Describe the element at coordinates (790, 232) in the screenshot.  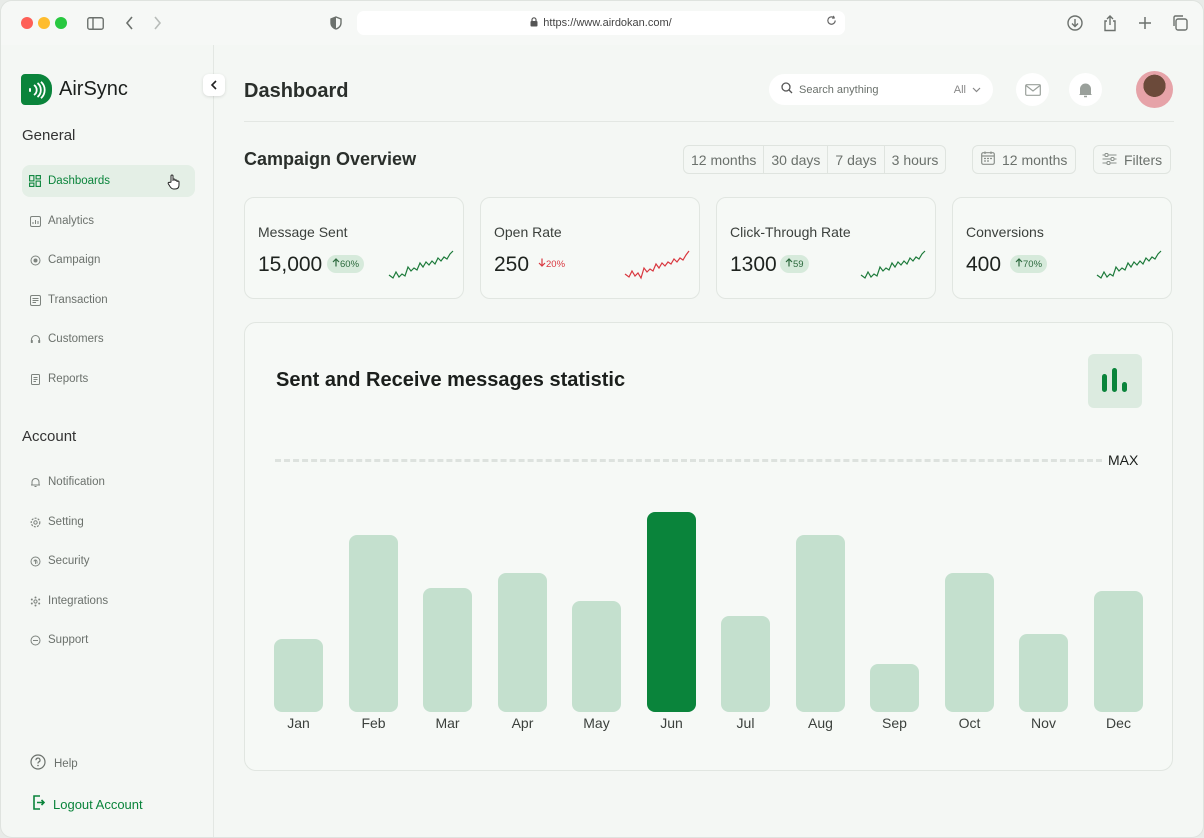
I see `kpi-label: Click-Through Rate` at that location.